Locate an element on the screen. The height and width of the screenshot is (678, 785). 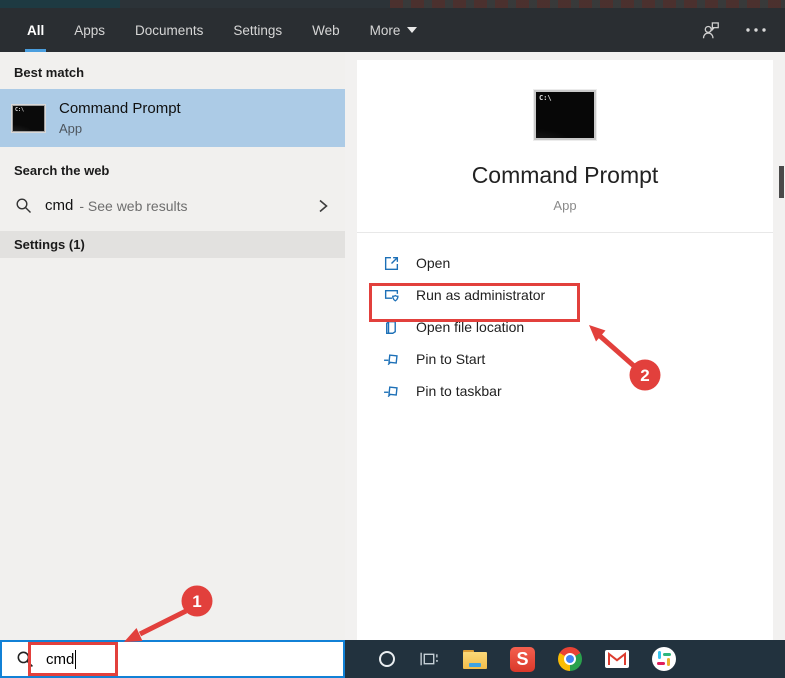
tab-web: Web is located at coordinates (326, 30).